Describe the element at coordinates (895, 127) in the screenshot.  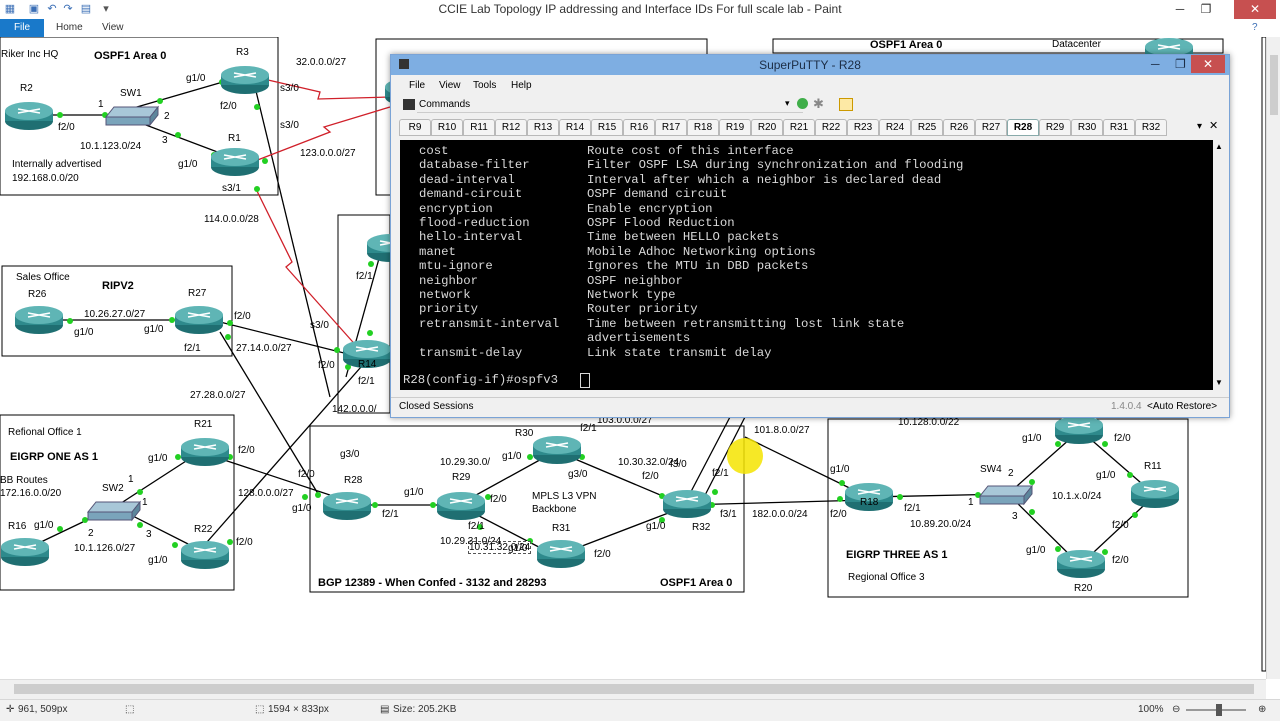
I see `session-tab-r24: R24` at that location.